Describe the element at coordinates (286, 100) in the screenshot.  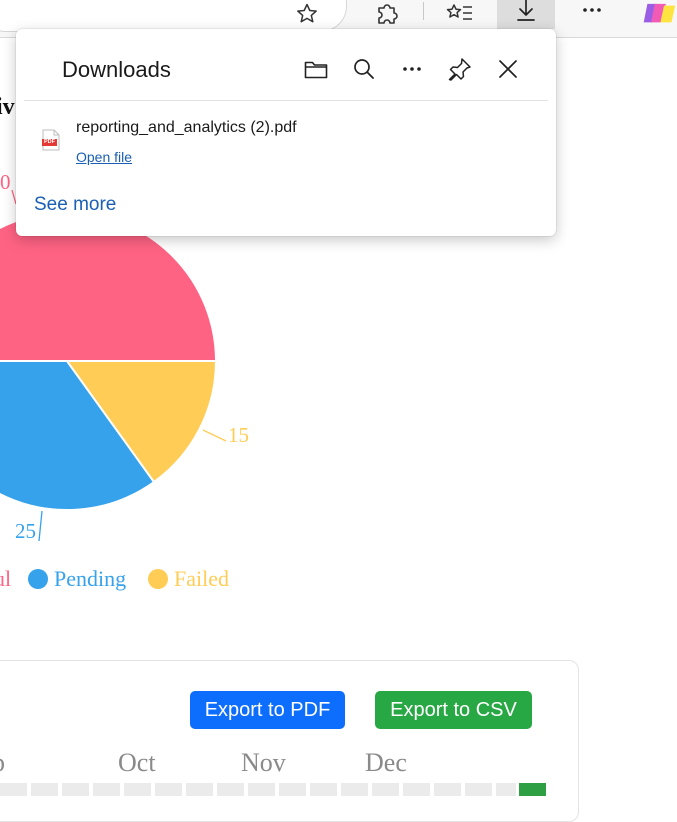
I see `divider` at that location.